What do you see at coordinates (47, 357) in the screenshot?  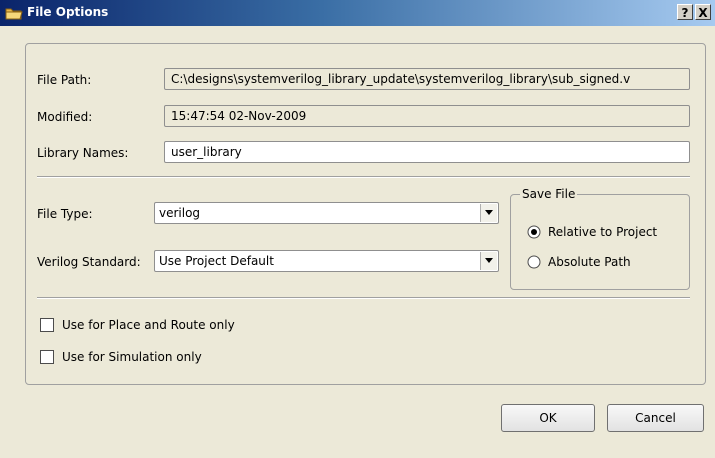 I see `simulation-checkbox` at bounding box center [47, 357].